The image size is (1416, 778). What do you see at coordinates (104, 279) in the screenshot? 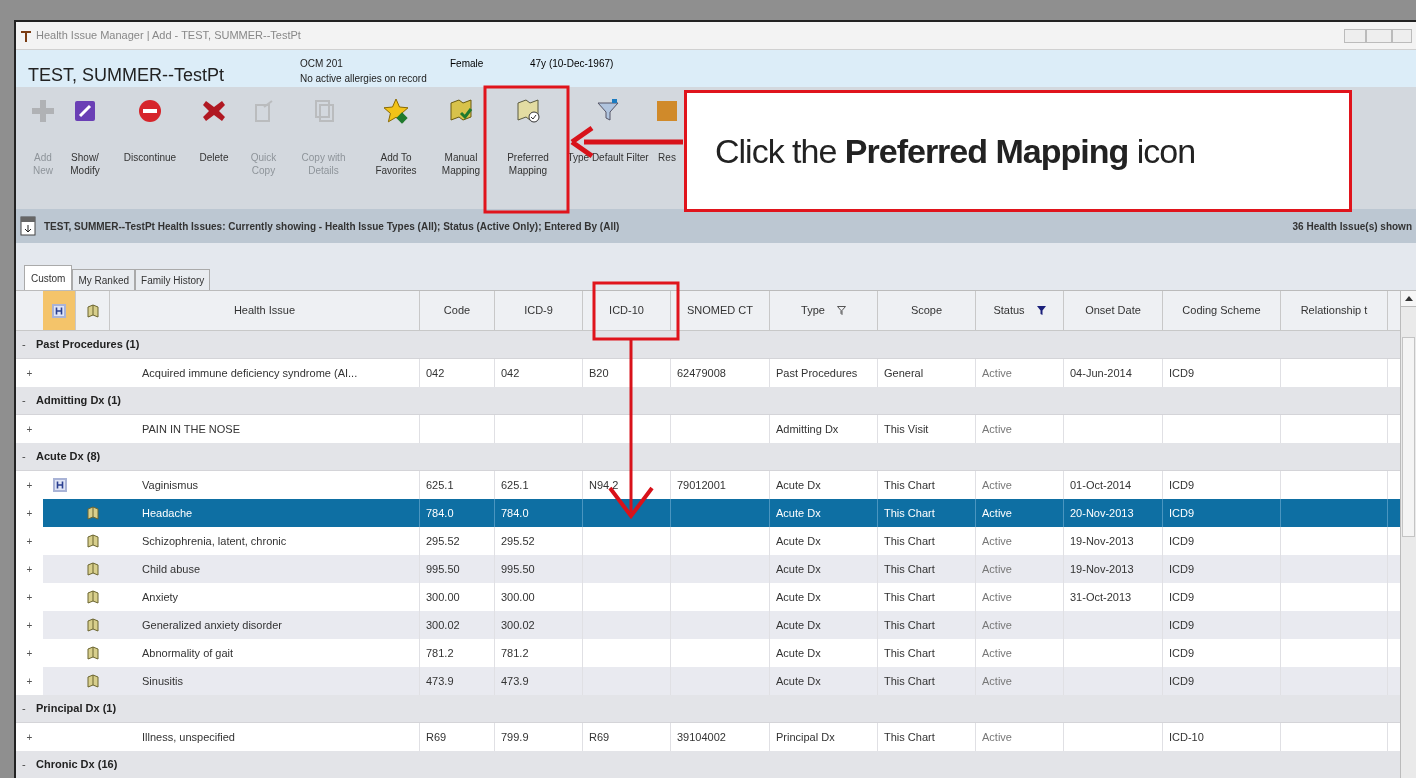
I see `tab: My Ranked` at bounding box center [104, 279].